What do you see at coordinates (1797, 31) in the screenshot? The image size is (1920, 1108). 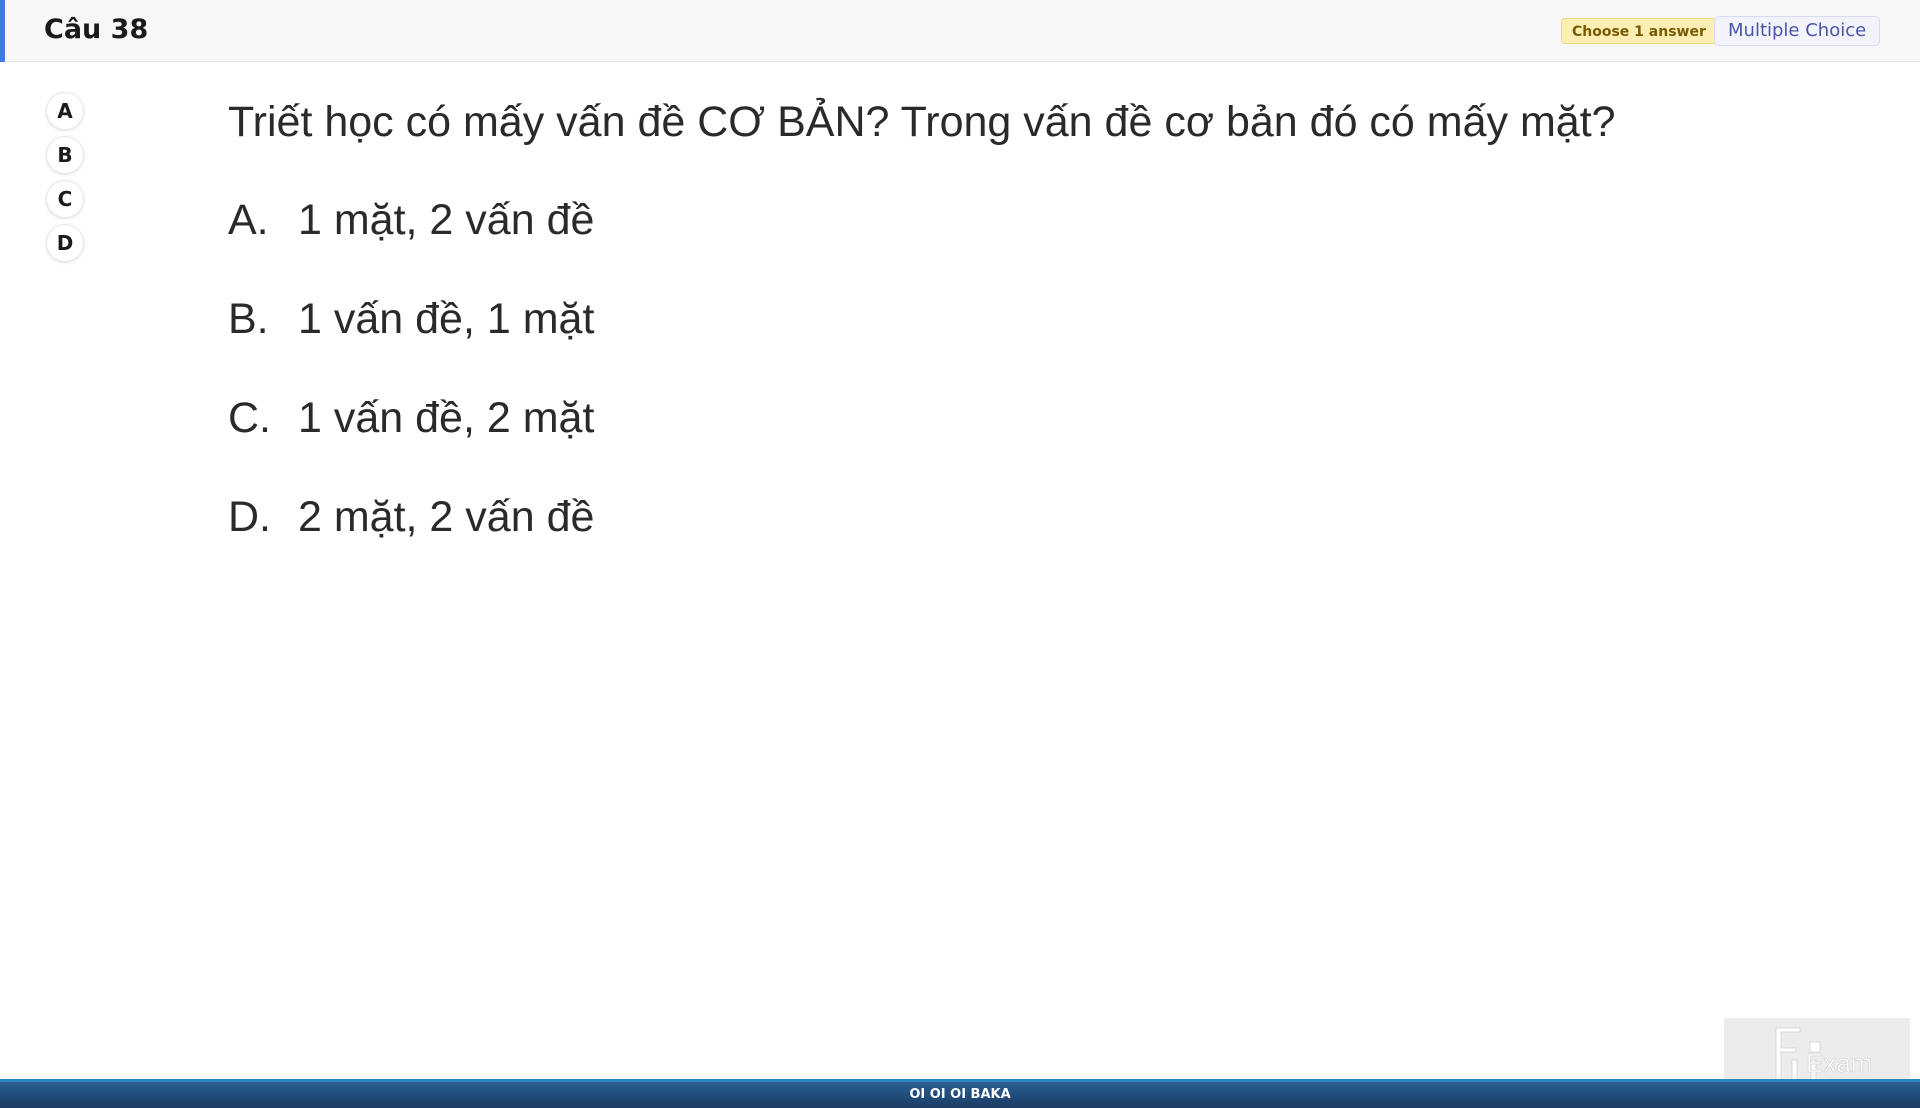 I see `question-type-badge: Multiple Choice` at bounding box center [1797, 31].